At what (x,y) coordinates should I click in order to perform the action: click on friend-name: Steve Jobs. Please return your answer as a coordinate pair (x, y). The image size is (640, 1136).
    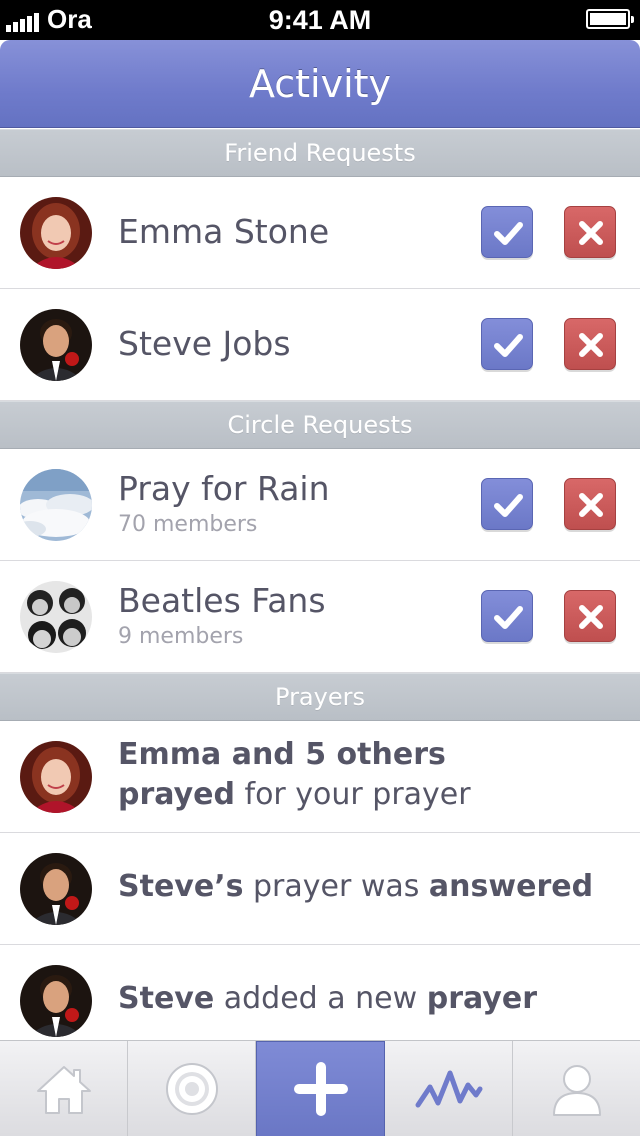
    Looking at the image, I should click on (204, 343).